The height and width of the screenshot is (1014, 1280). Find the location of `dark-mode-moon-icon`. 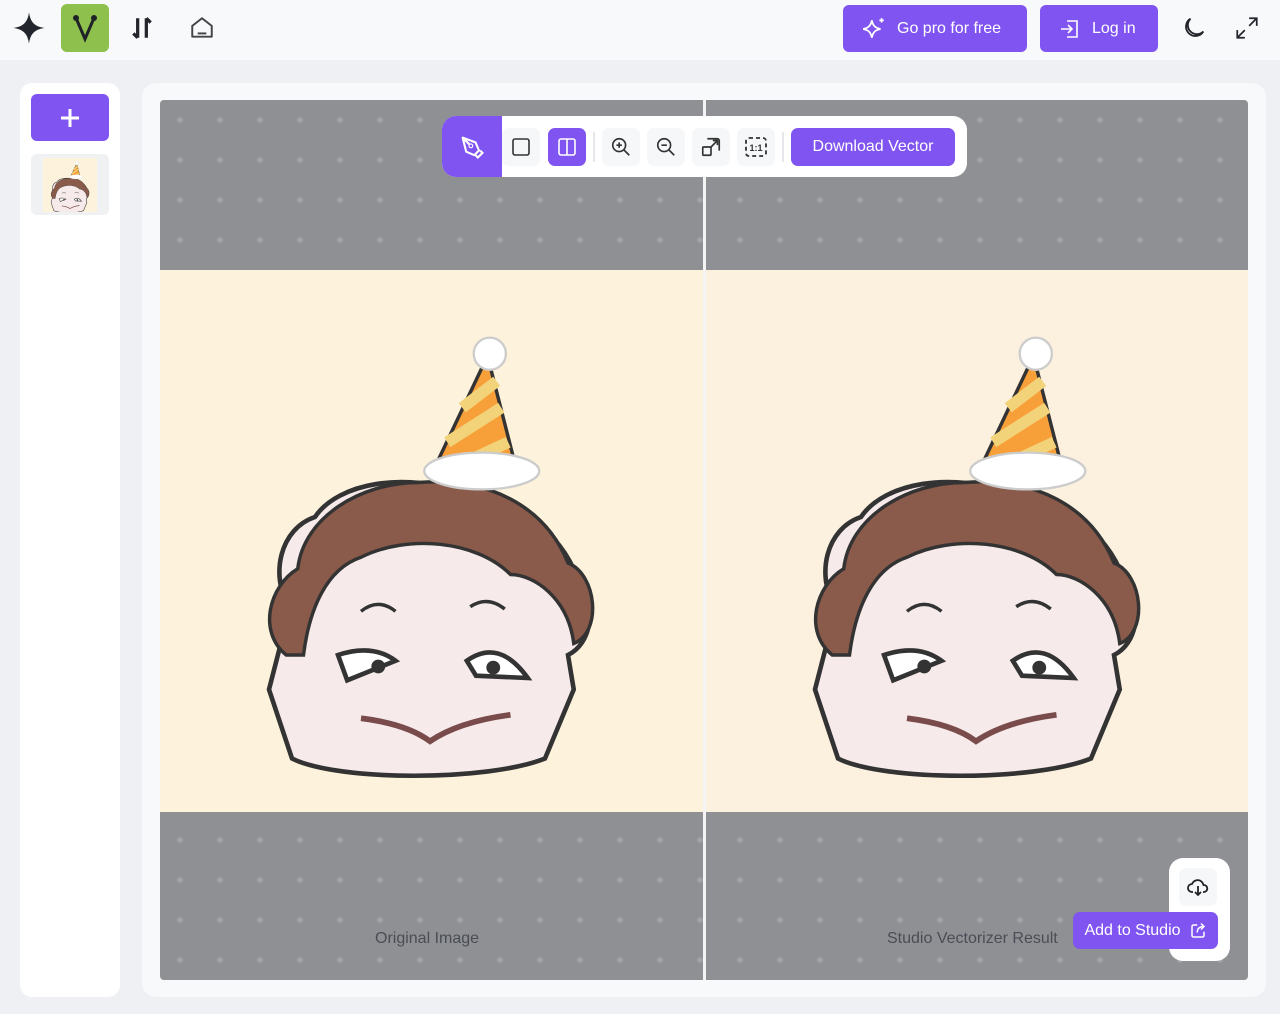

dark-mode-moon-icon is located at coordinates (1194, 28).